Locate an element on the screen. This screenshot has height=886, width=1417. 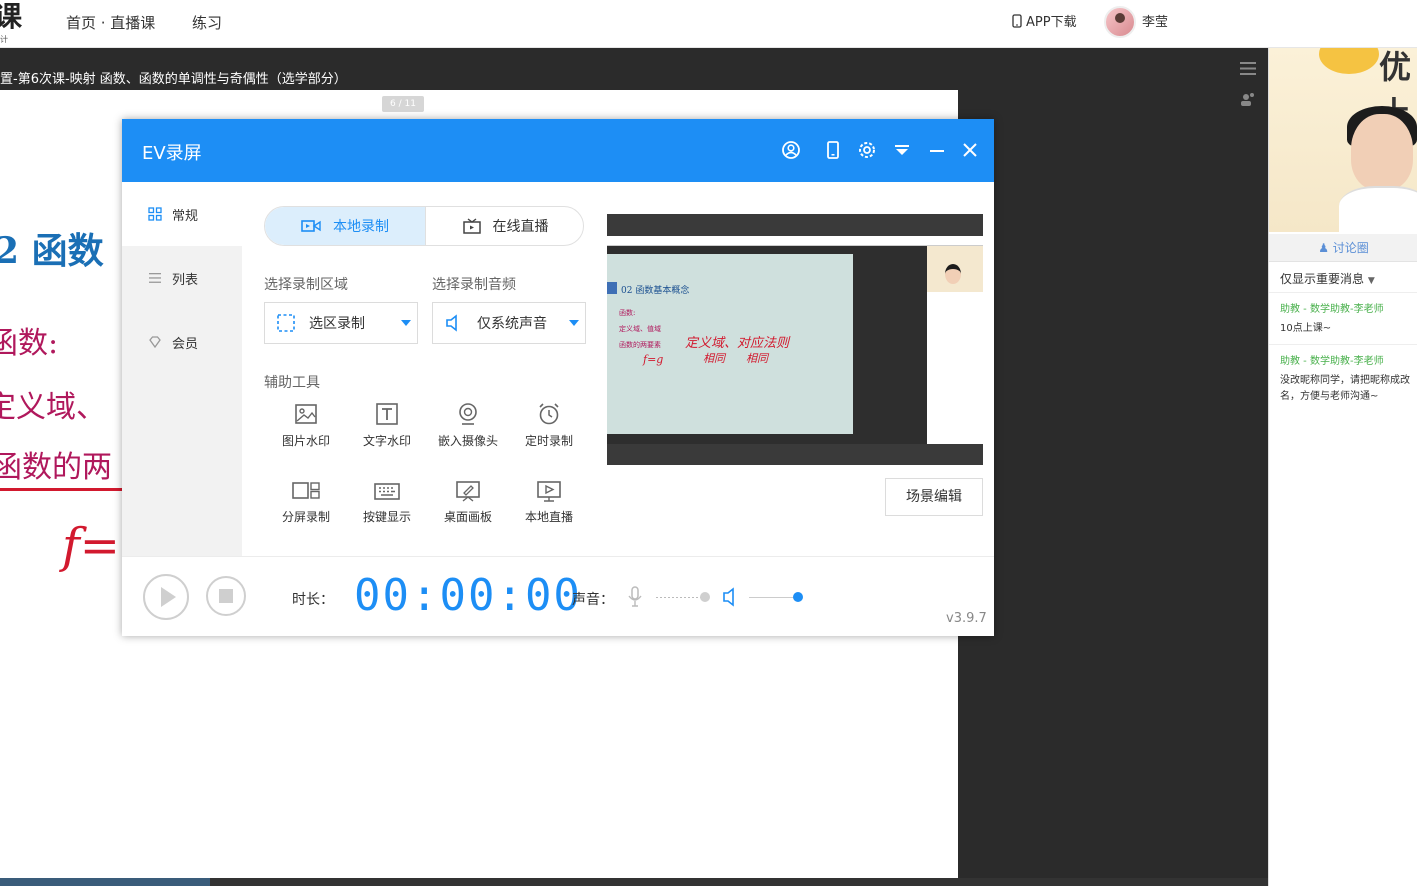
sidebar-item-member: 会员 is located at coordinates (182, 342).